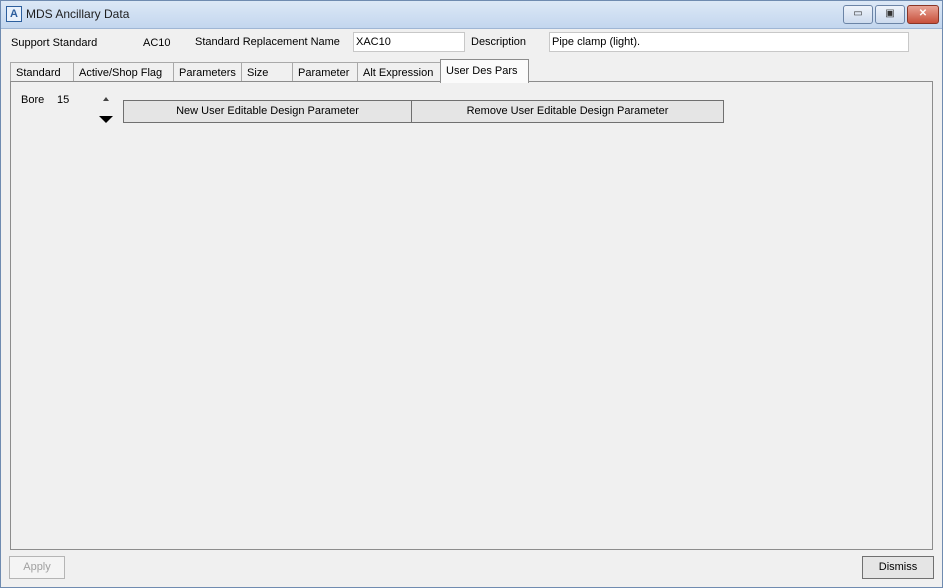 The image size is (943, 588). I want to click on remove-design-parameter-button: Remove User Editable Design Parameter, so click(567, 111).